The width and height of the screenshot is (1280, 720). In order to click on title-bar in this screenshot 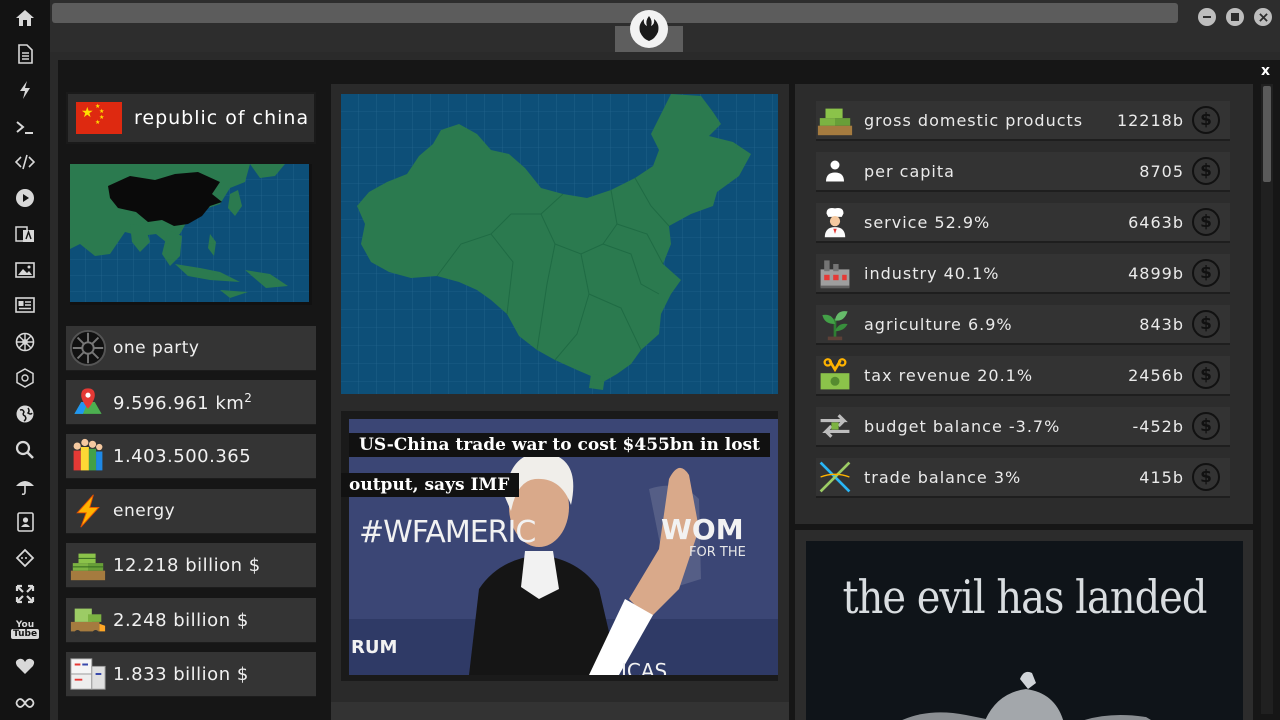, I will do `click(665, 26)`.